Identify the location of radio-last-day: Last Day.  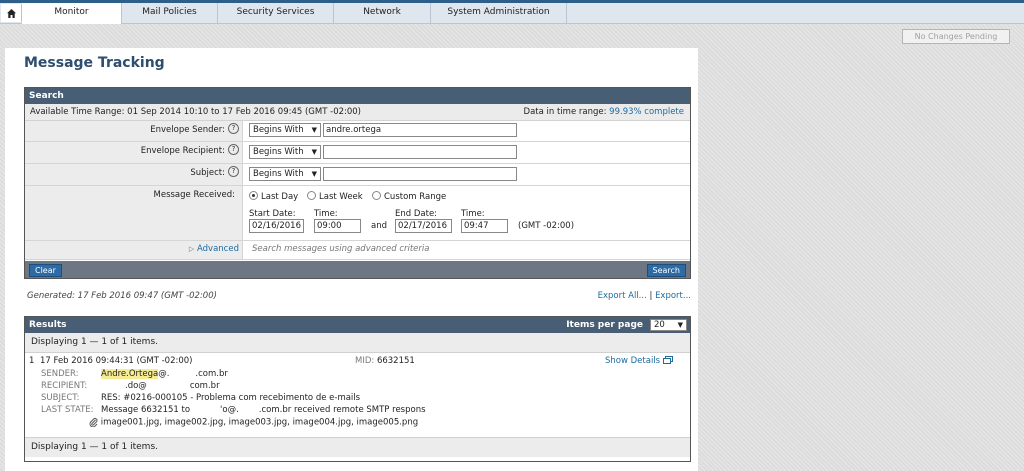
(274, 196).